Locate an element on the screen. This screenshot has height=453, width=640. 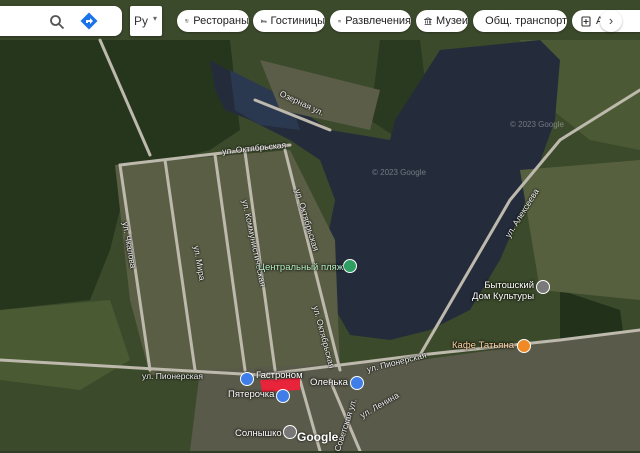
museum-pin is located at coordinates (543, 287).